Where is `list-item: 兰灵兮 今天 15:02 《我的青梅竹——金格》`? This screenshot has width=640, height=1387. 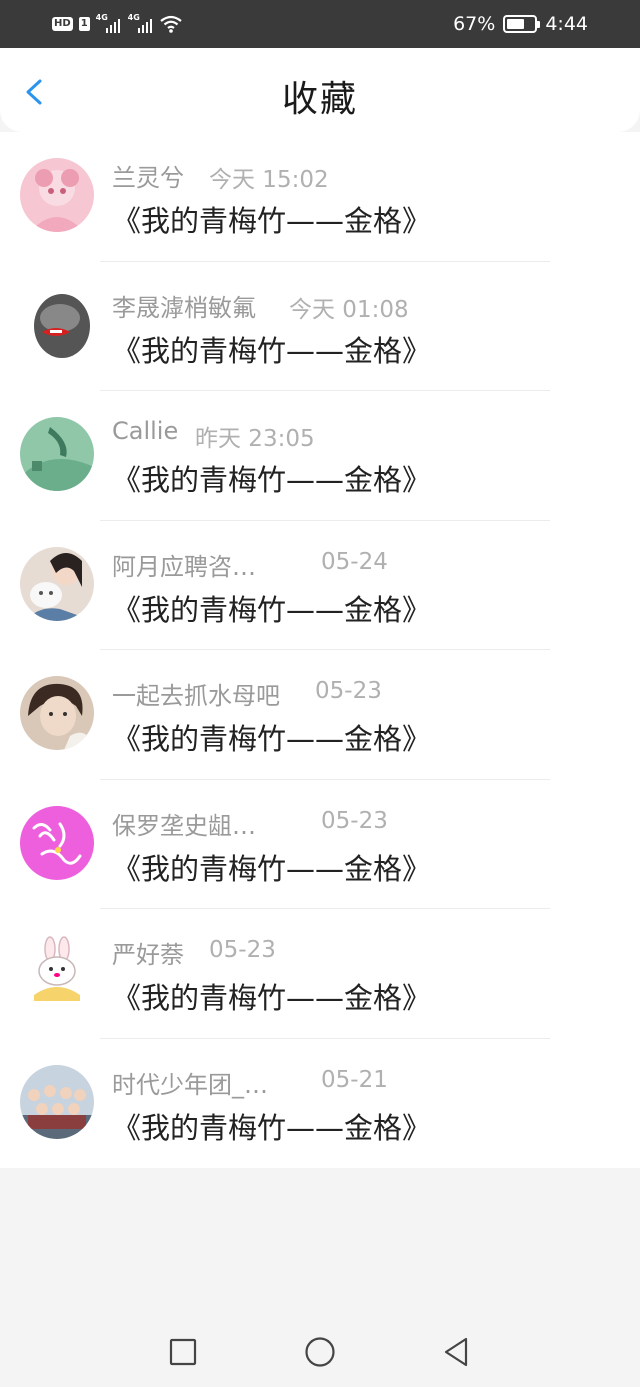 list-item: 兰灵兮 今天 15:02 《我的青梅竹——金格》 is located at coordinates (320, 197).